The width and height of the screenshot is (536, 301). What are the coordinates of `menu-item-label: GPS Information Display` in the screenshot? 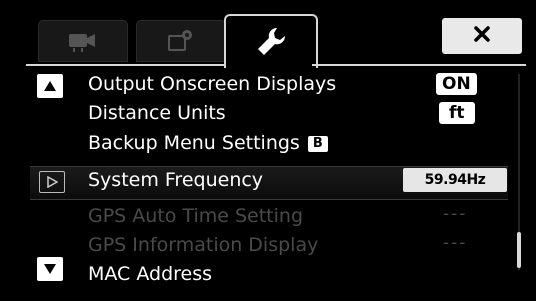 It's located at (203, 245).